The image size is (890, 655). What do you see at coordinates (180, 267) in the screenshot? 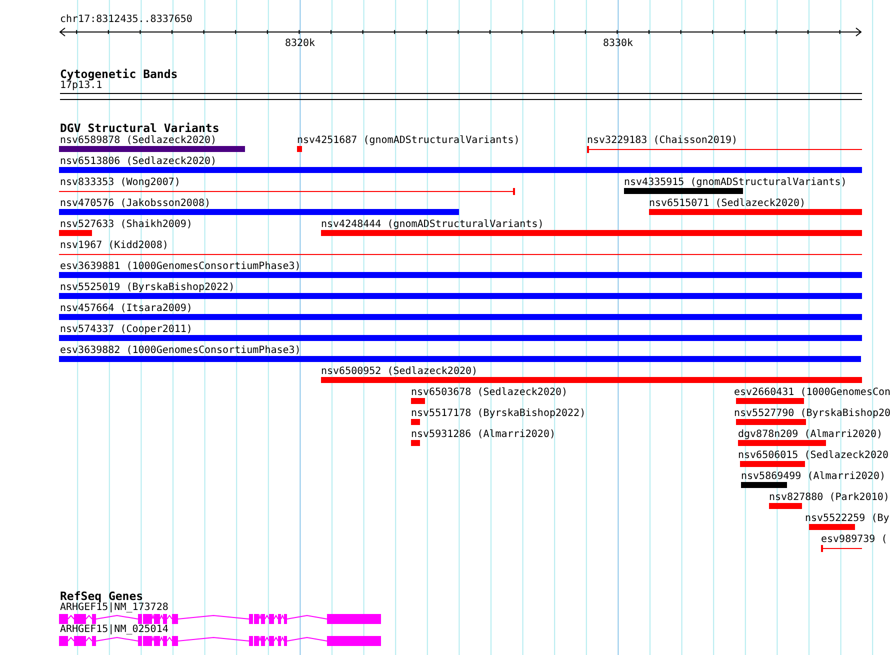
I see `variant-label: esv3639881 (1000GenomesConsortiumPhase3)` at bounding box center [180, 267].